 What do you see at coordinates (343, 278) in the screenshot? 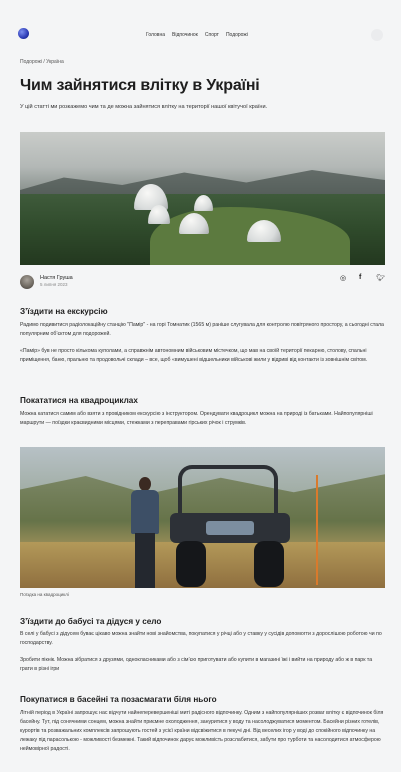
I see `instagram-icon: ◎` at bounding box center [343, 278].